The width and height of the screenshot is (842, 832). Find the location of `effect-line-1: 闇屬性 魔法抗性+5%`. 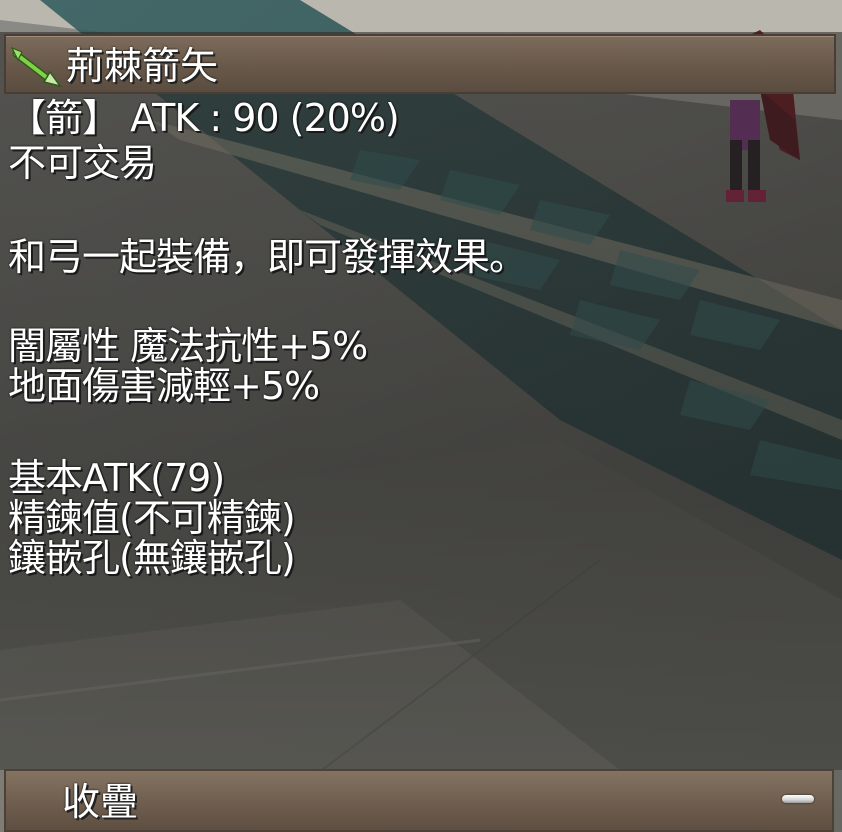

effect-line-1: 闇屬性 魔法抗性+5% is located at coordinates (188, 346).